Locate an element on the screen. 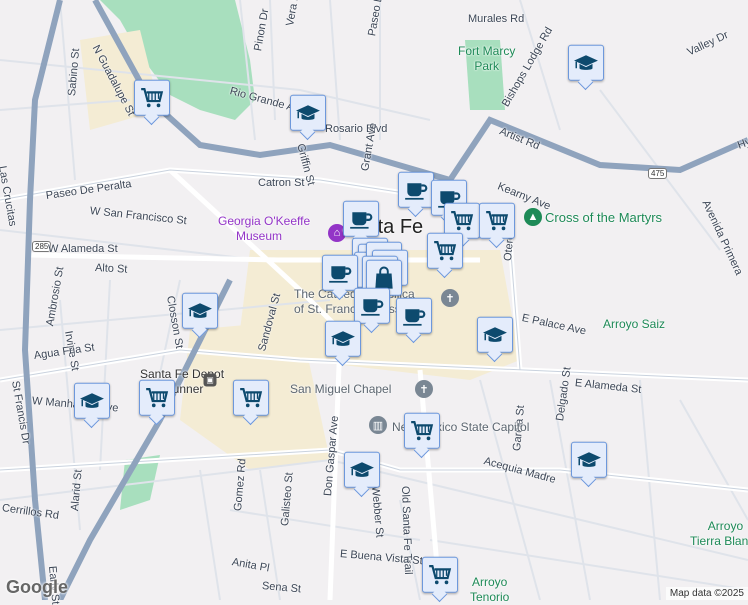  place-arroyo-saiz: Arroyo Saiz is located at coordinates (634, 324).